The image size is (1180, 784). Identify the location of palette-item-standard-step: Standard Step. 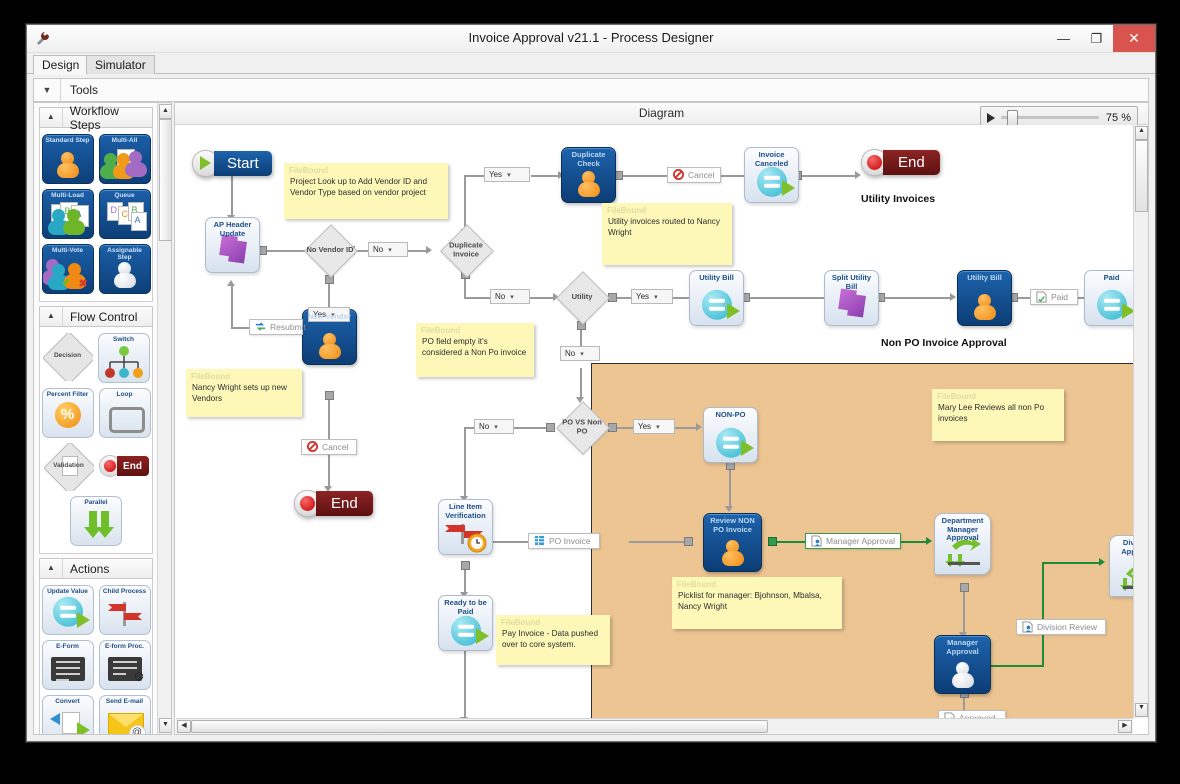
(67, 159).